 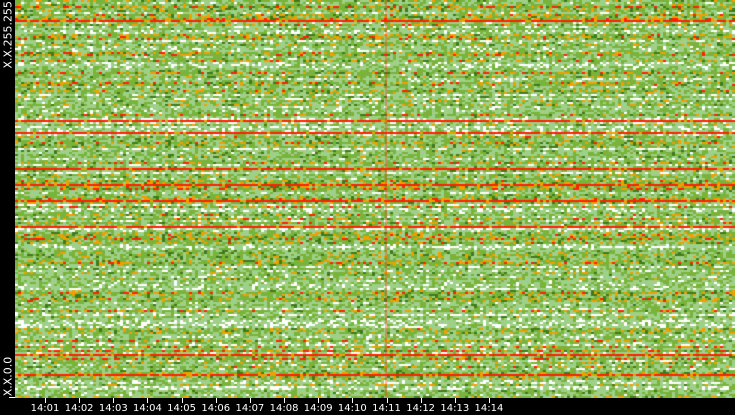 What do you see at coordinates (455, 408) in the screenshot?
I see `x-tick-label: 14:13` at bounding box center [455, 408].